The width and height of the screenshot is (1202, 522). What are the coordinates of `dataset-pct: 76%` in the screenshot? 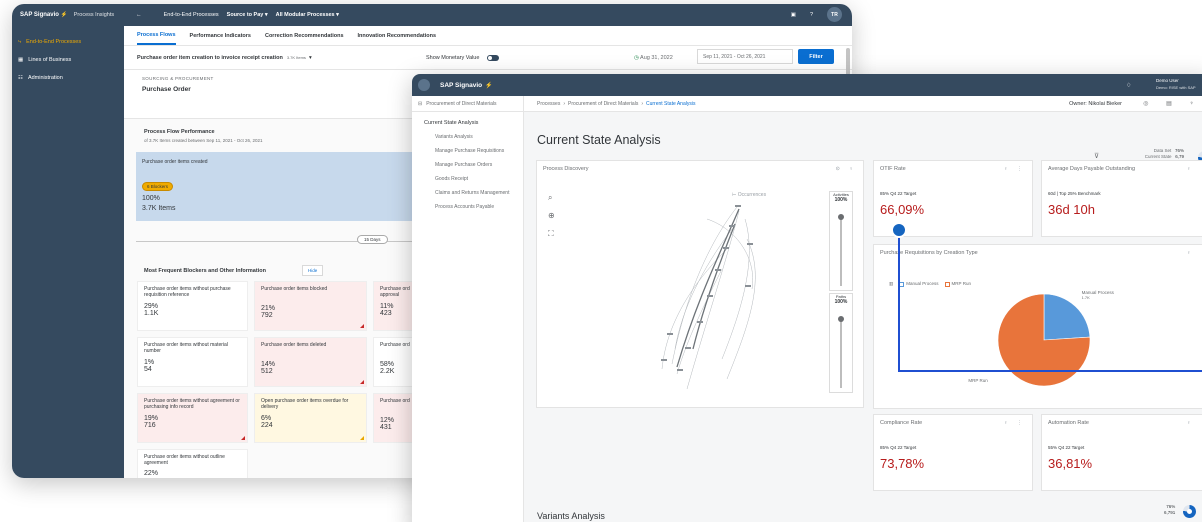 It's located at (1179, 150).